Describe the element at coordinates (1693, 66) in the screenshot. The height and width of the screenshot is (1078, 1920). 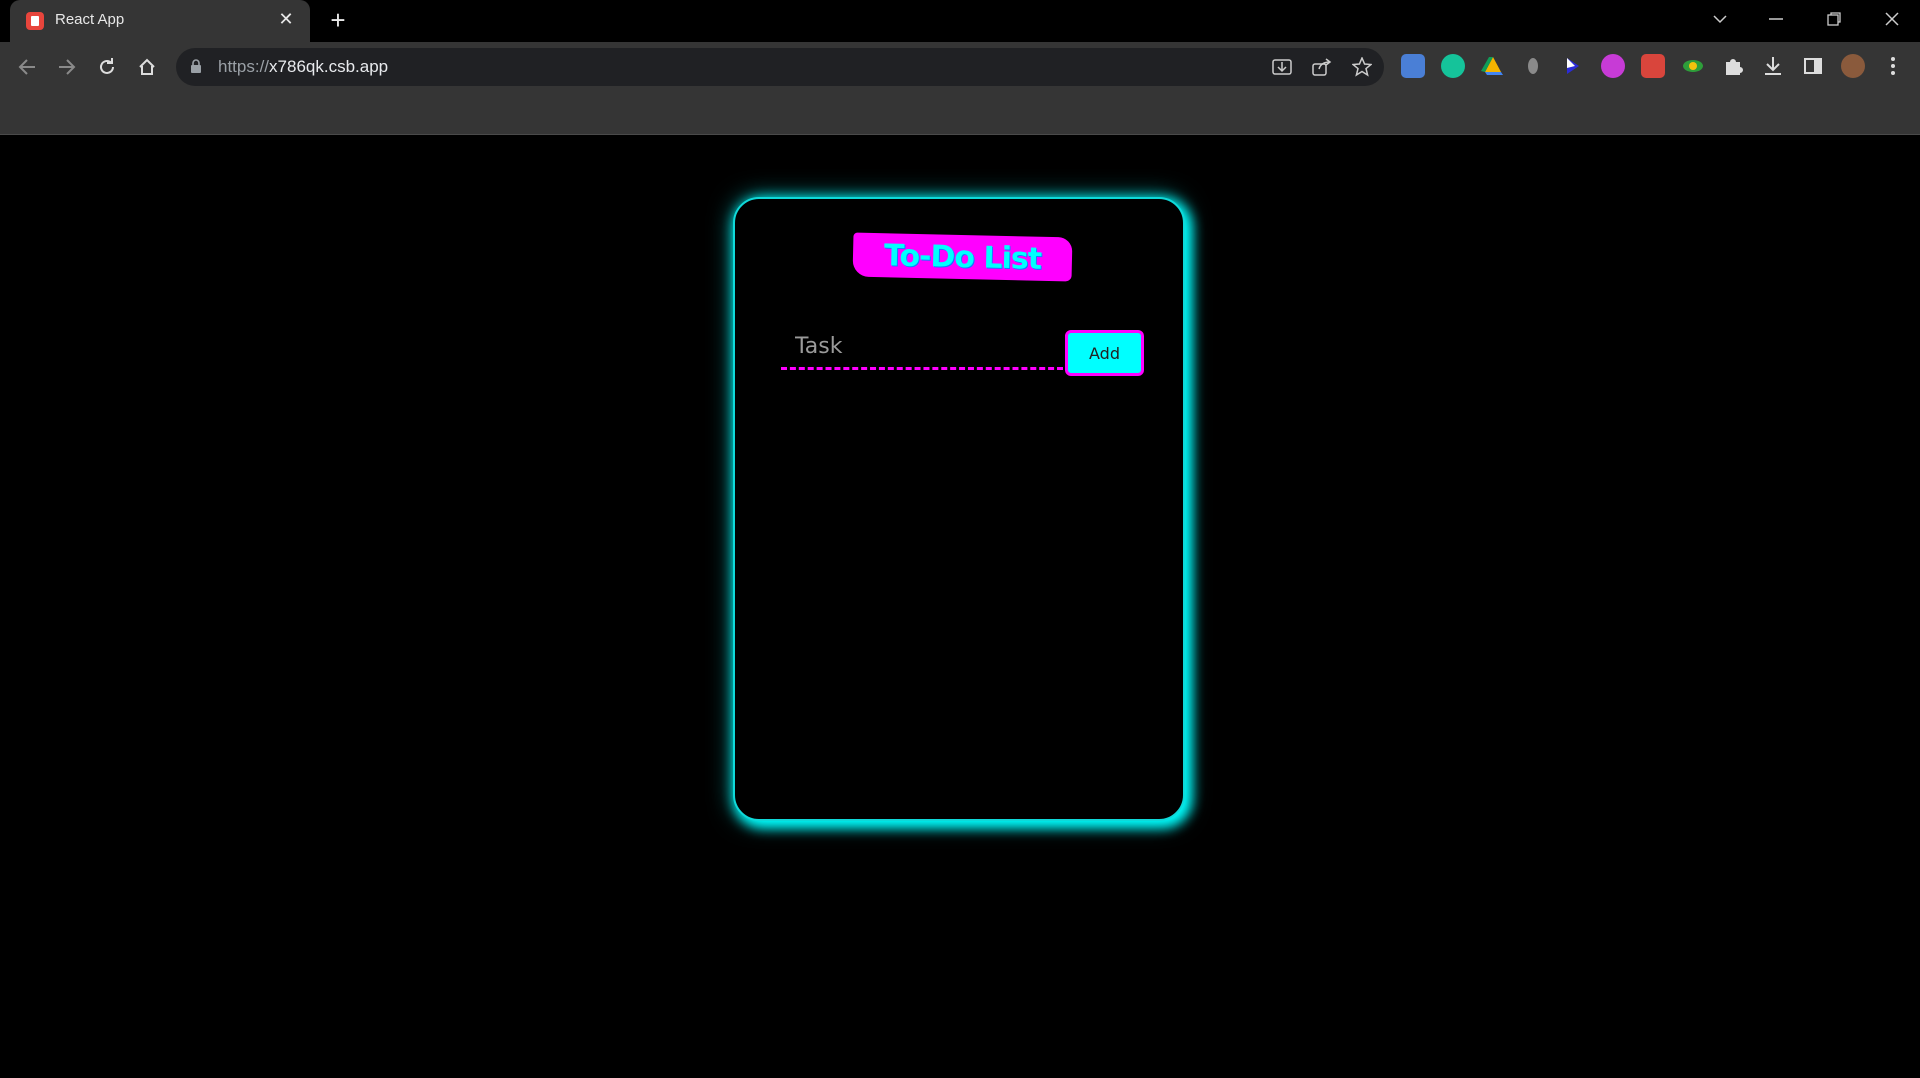
I see `eye-extension-icon` at that location.